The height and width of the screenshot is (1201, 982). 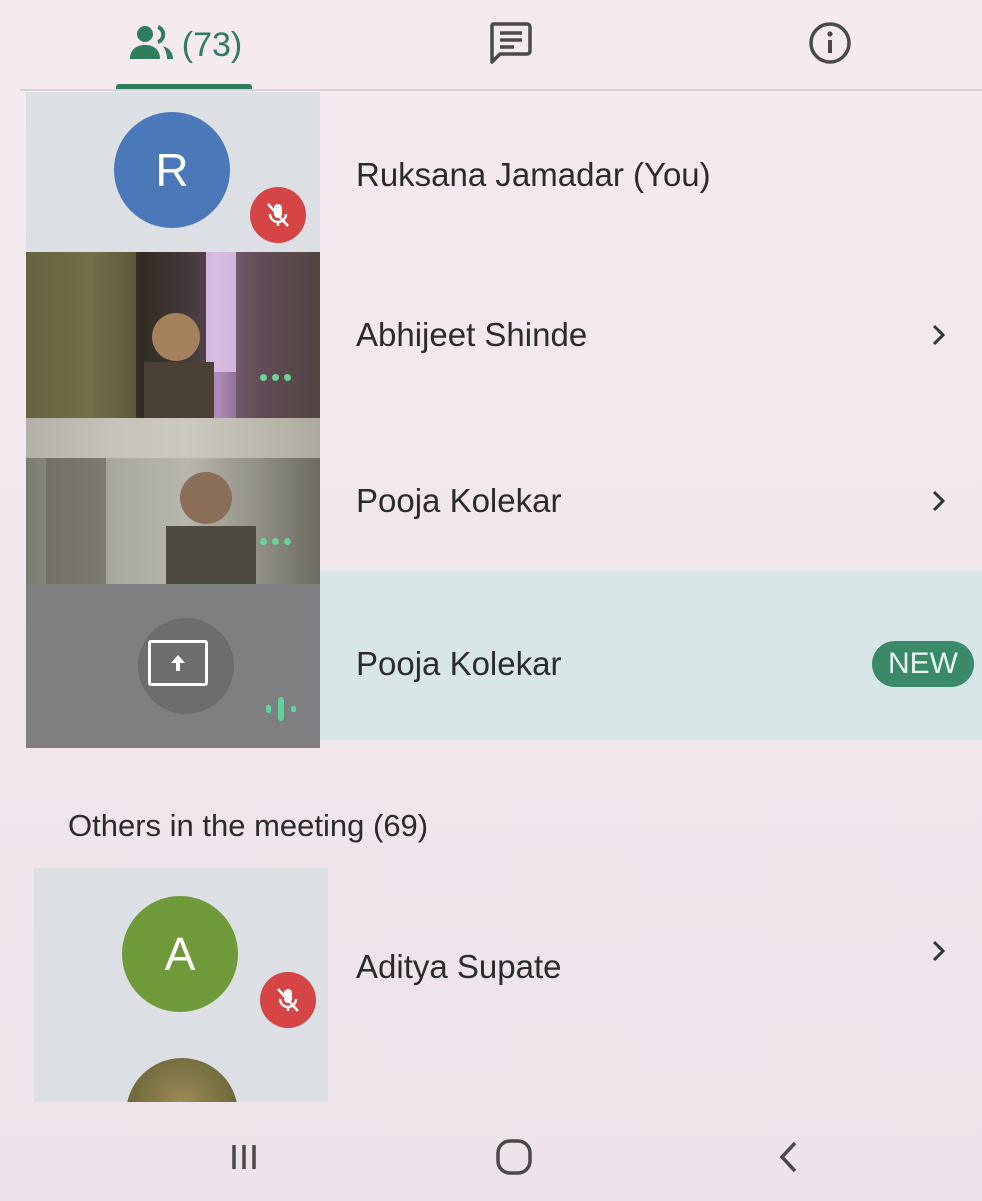 I want to click on avatar-letter: A, so click(x=180, y=954).